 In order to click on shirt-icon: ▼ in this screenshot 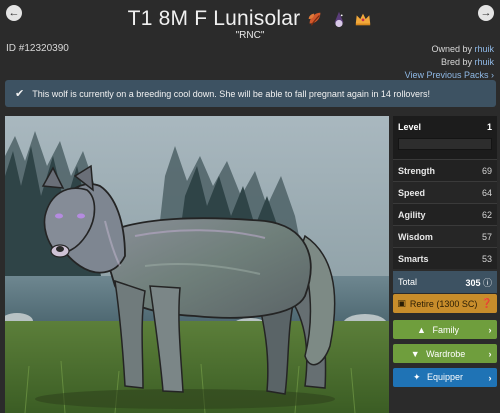, I will do `click(415, 353)`.